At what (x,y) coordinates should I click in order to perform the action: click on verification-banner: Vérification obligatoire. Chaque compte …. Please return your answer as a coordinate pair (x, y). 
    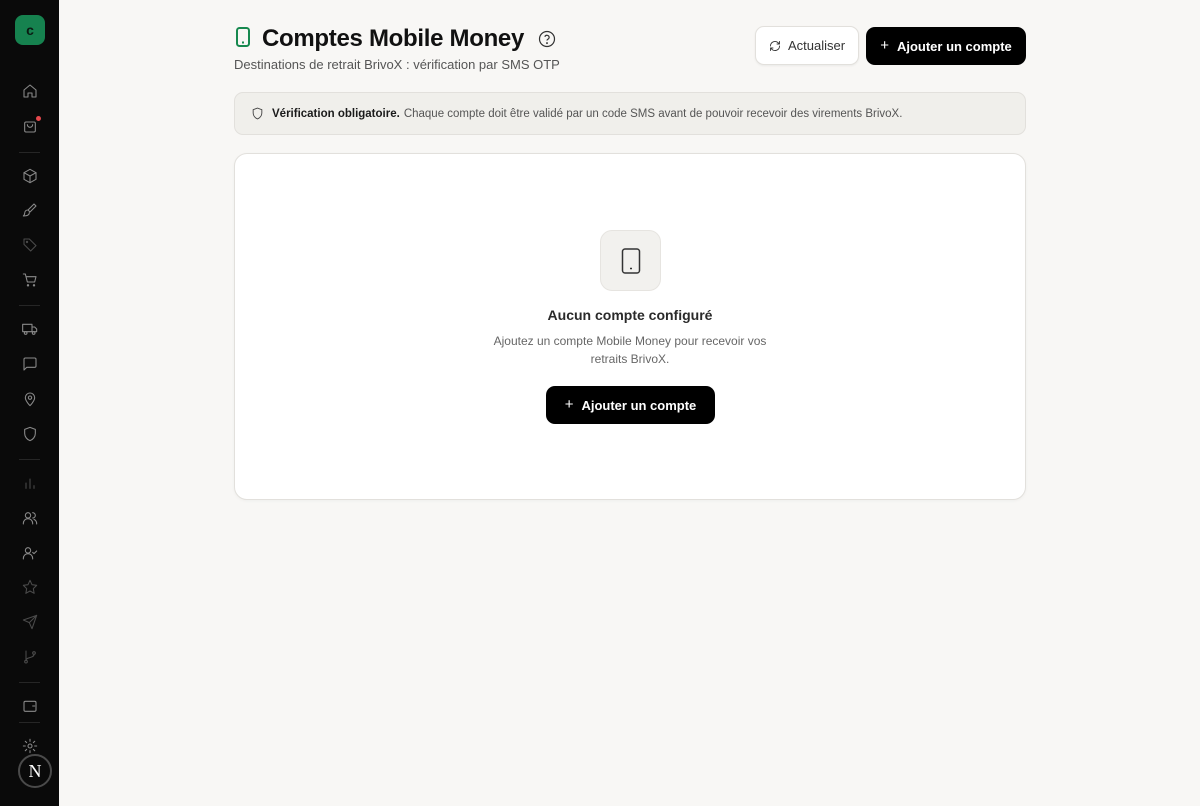
    Looking at the image, I should click on (630, 113).